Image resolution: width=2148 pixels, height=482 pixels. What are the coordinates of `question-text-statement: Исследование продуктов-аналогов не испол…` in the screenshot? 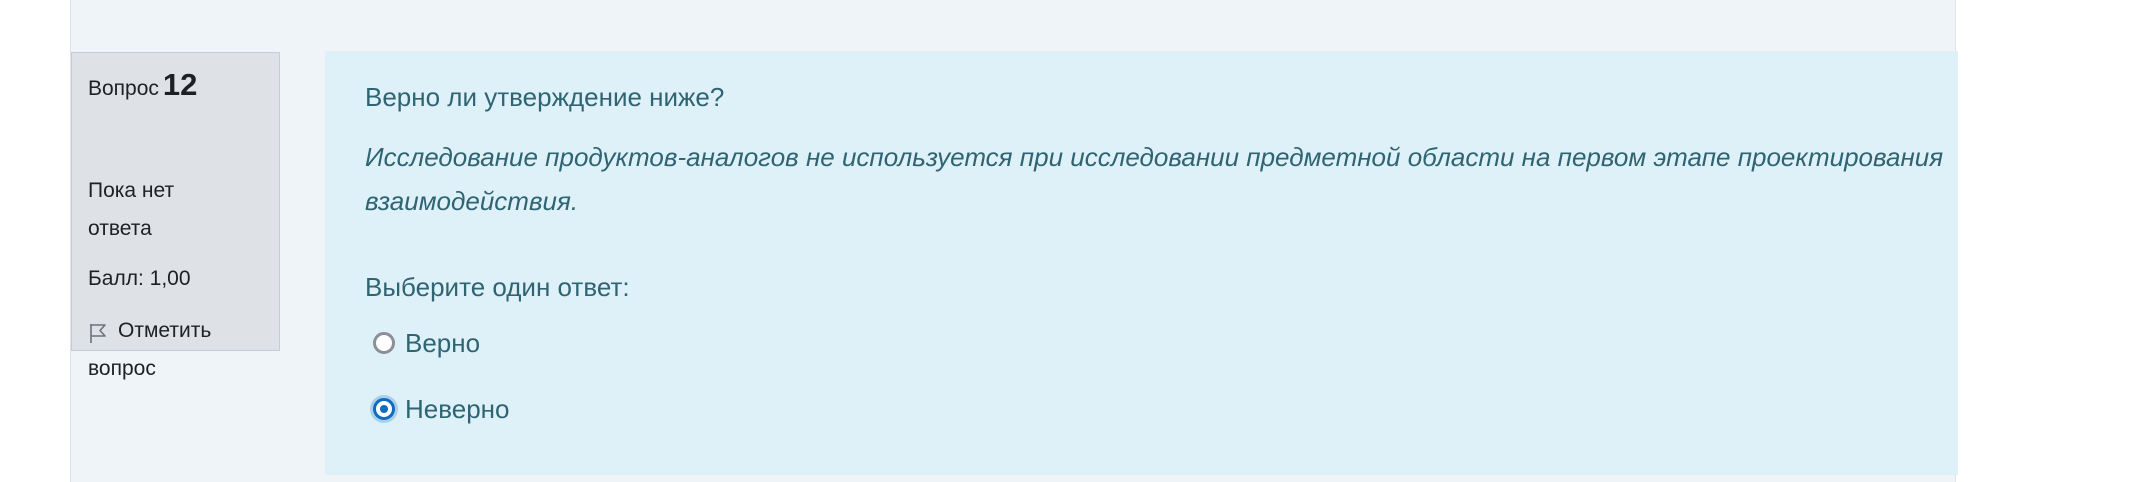 It's located at (1154, 179).